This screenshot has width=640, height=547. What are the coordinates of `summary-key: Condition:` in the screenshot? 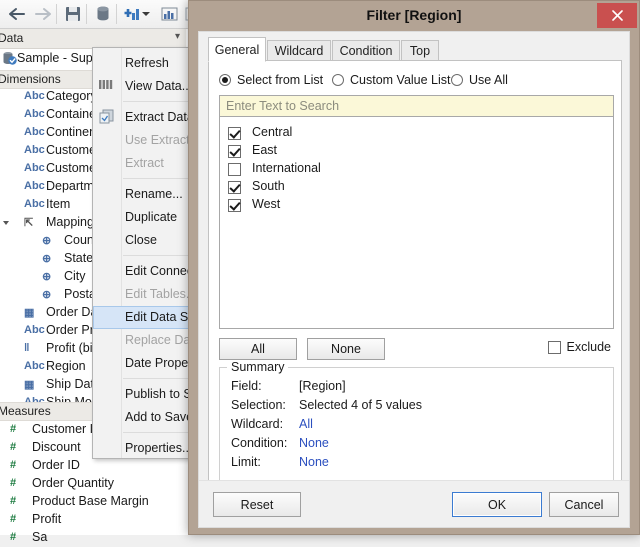 It's located at (259, 443).